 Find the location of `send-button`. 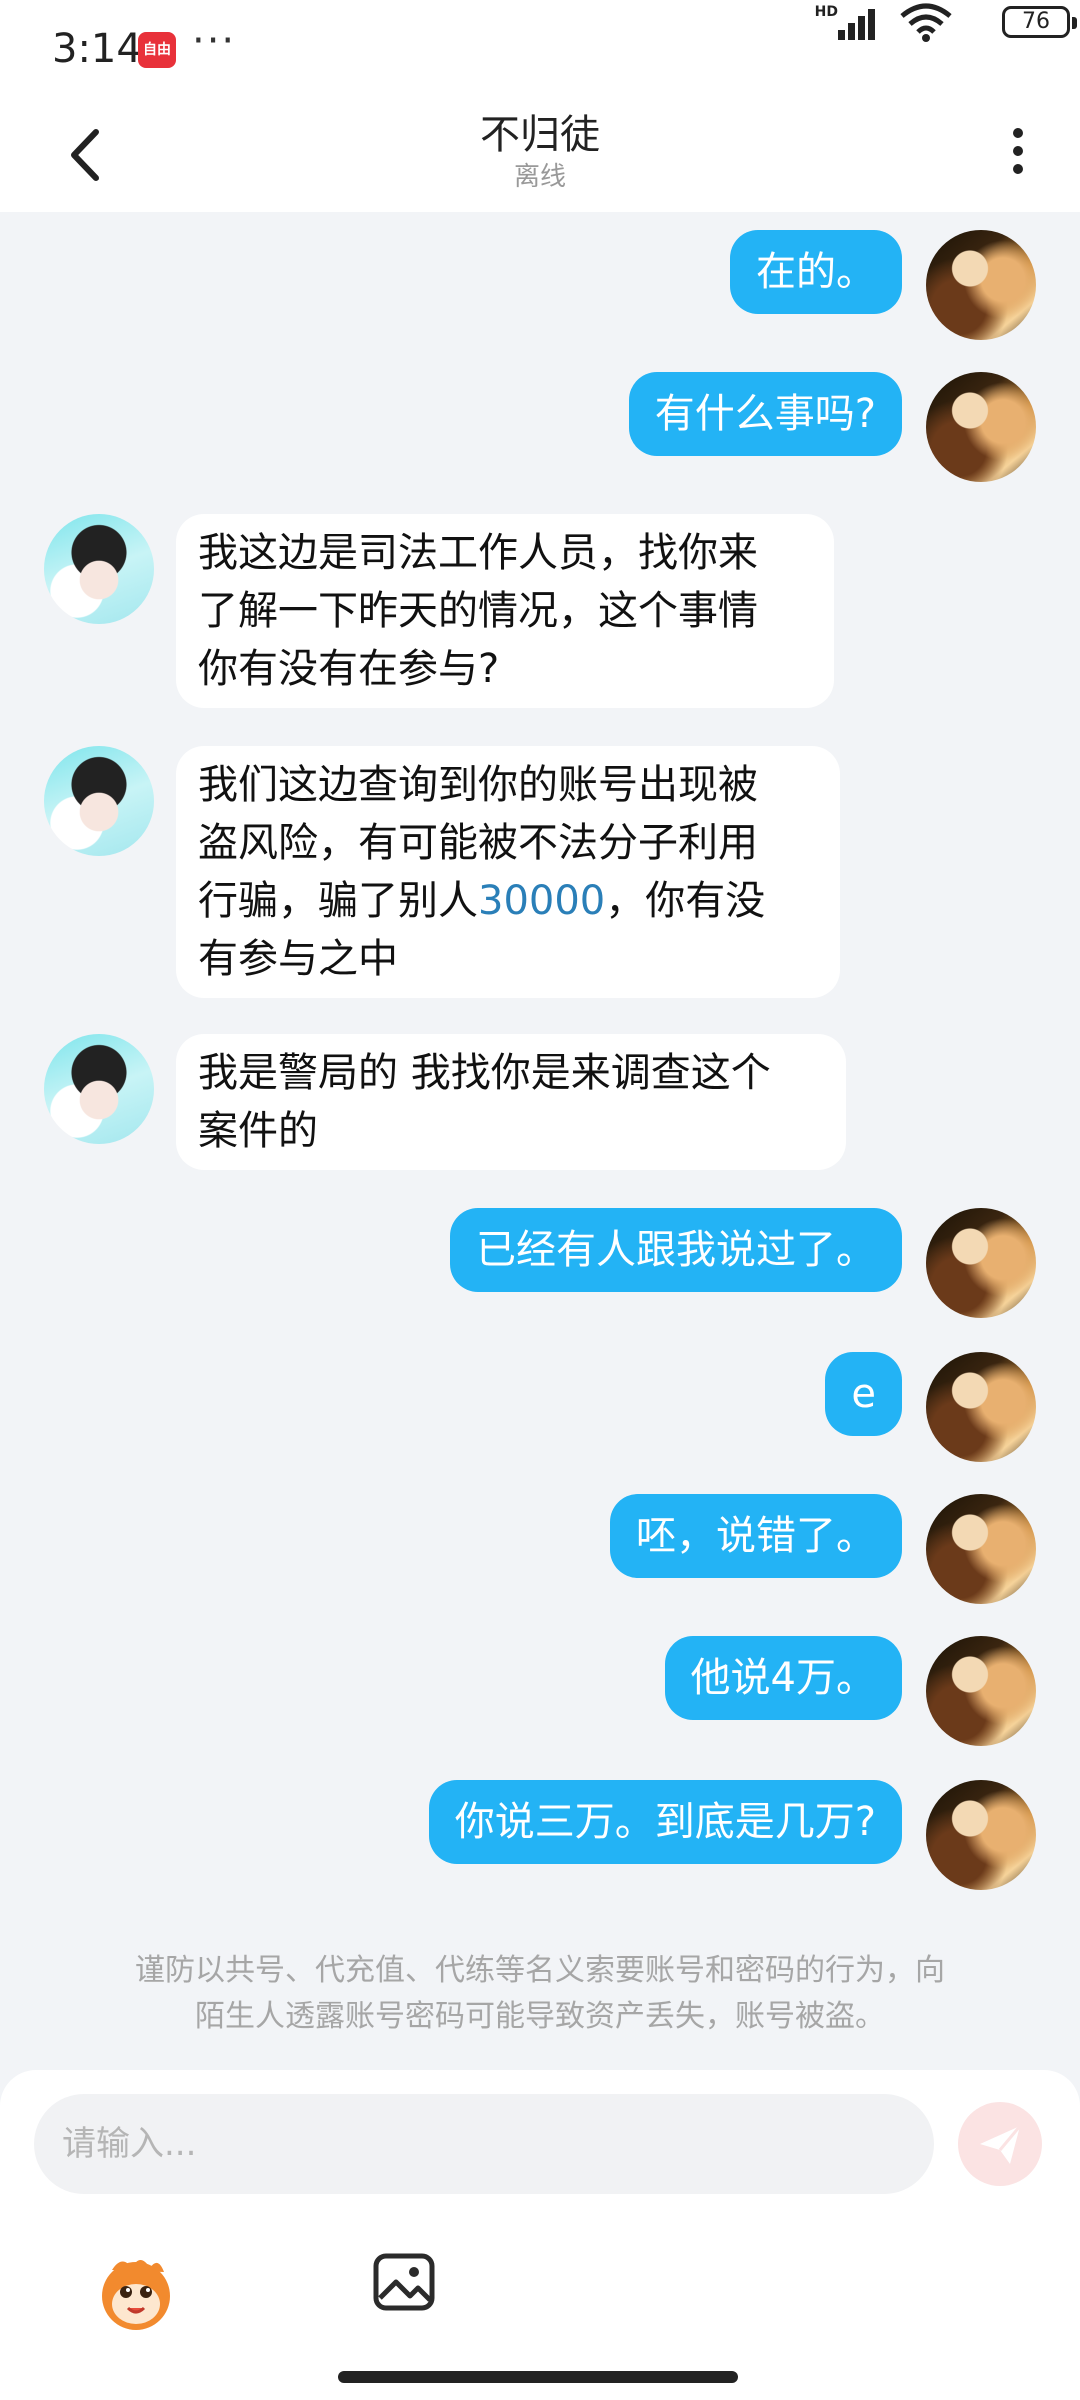

send-button is located at coordinates (1000, 2144).